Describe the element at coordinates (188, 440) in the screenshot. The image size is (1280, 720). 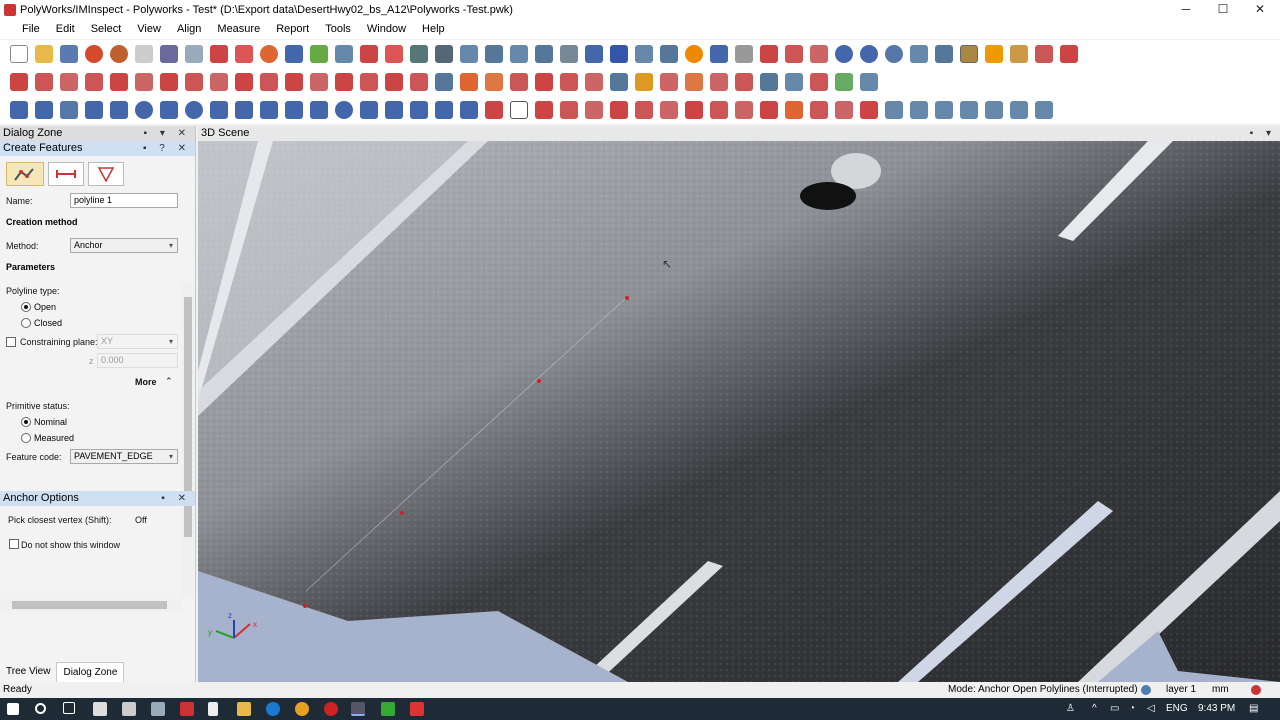
I see `vertical-scrollbar` at that location.